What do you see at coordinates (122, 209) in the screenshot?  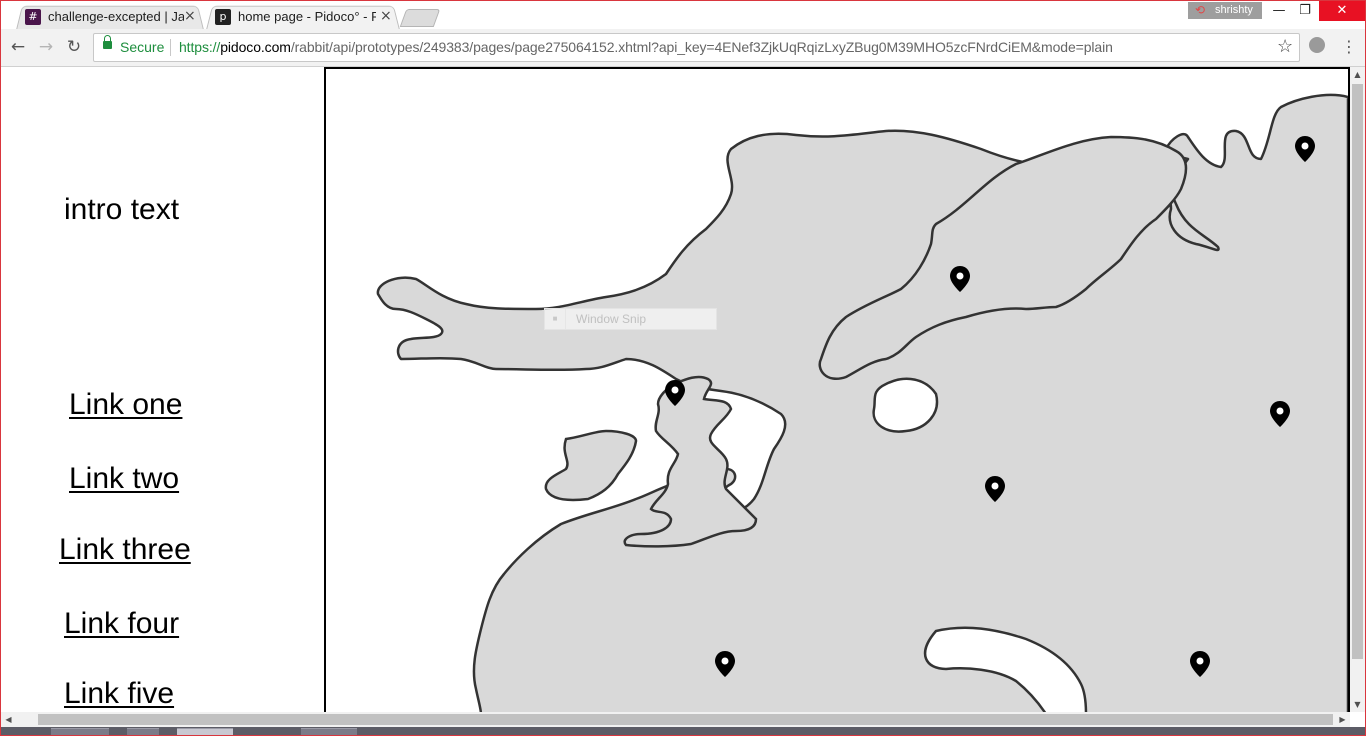 I see `intro-text: intro text` at bounding box center [122, 209].